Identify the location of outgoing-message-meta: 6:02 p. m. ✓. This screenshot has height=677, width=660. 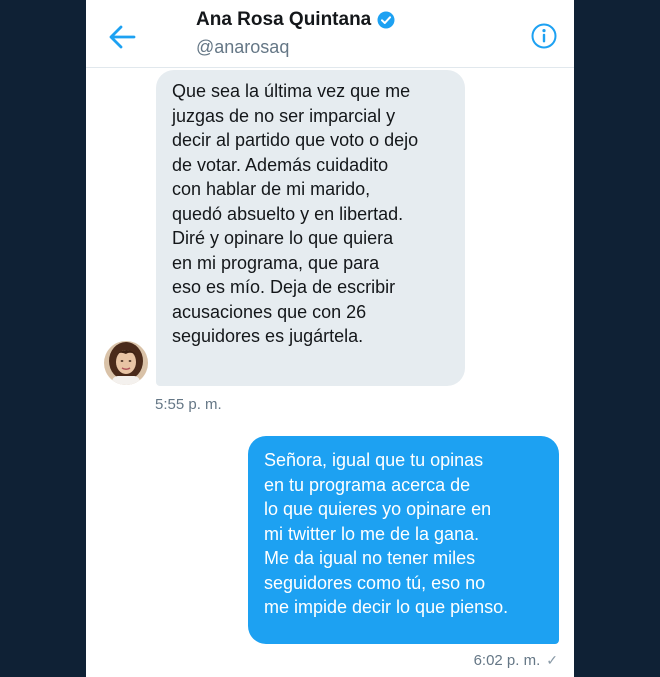
(516, 660).